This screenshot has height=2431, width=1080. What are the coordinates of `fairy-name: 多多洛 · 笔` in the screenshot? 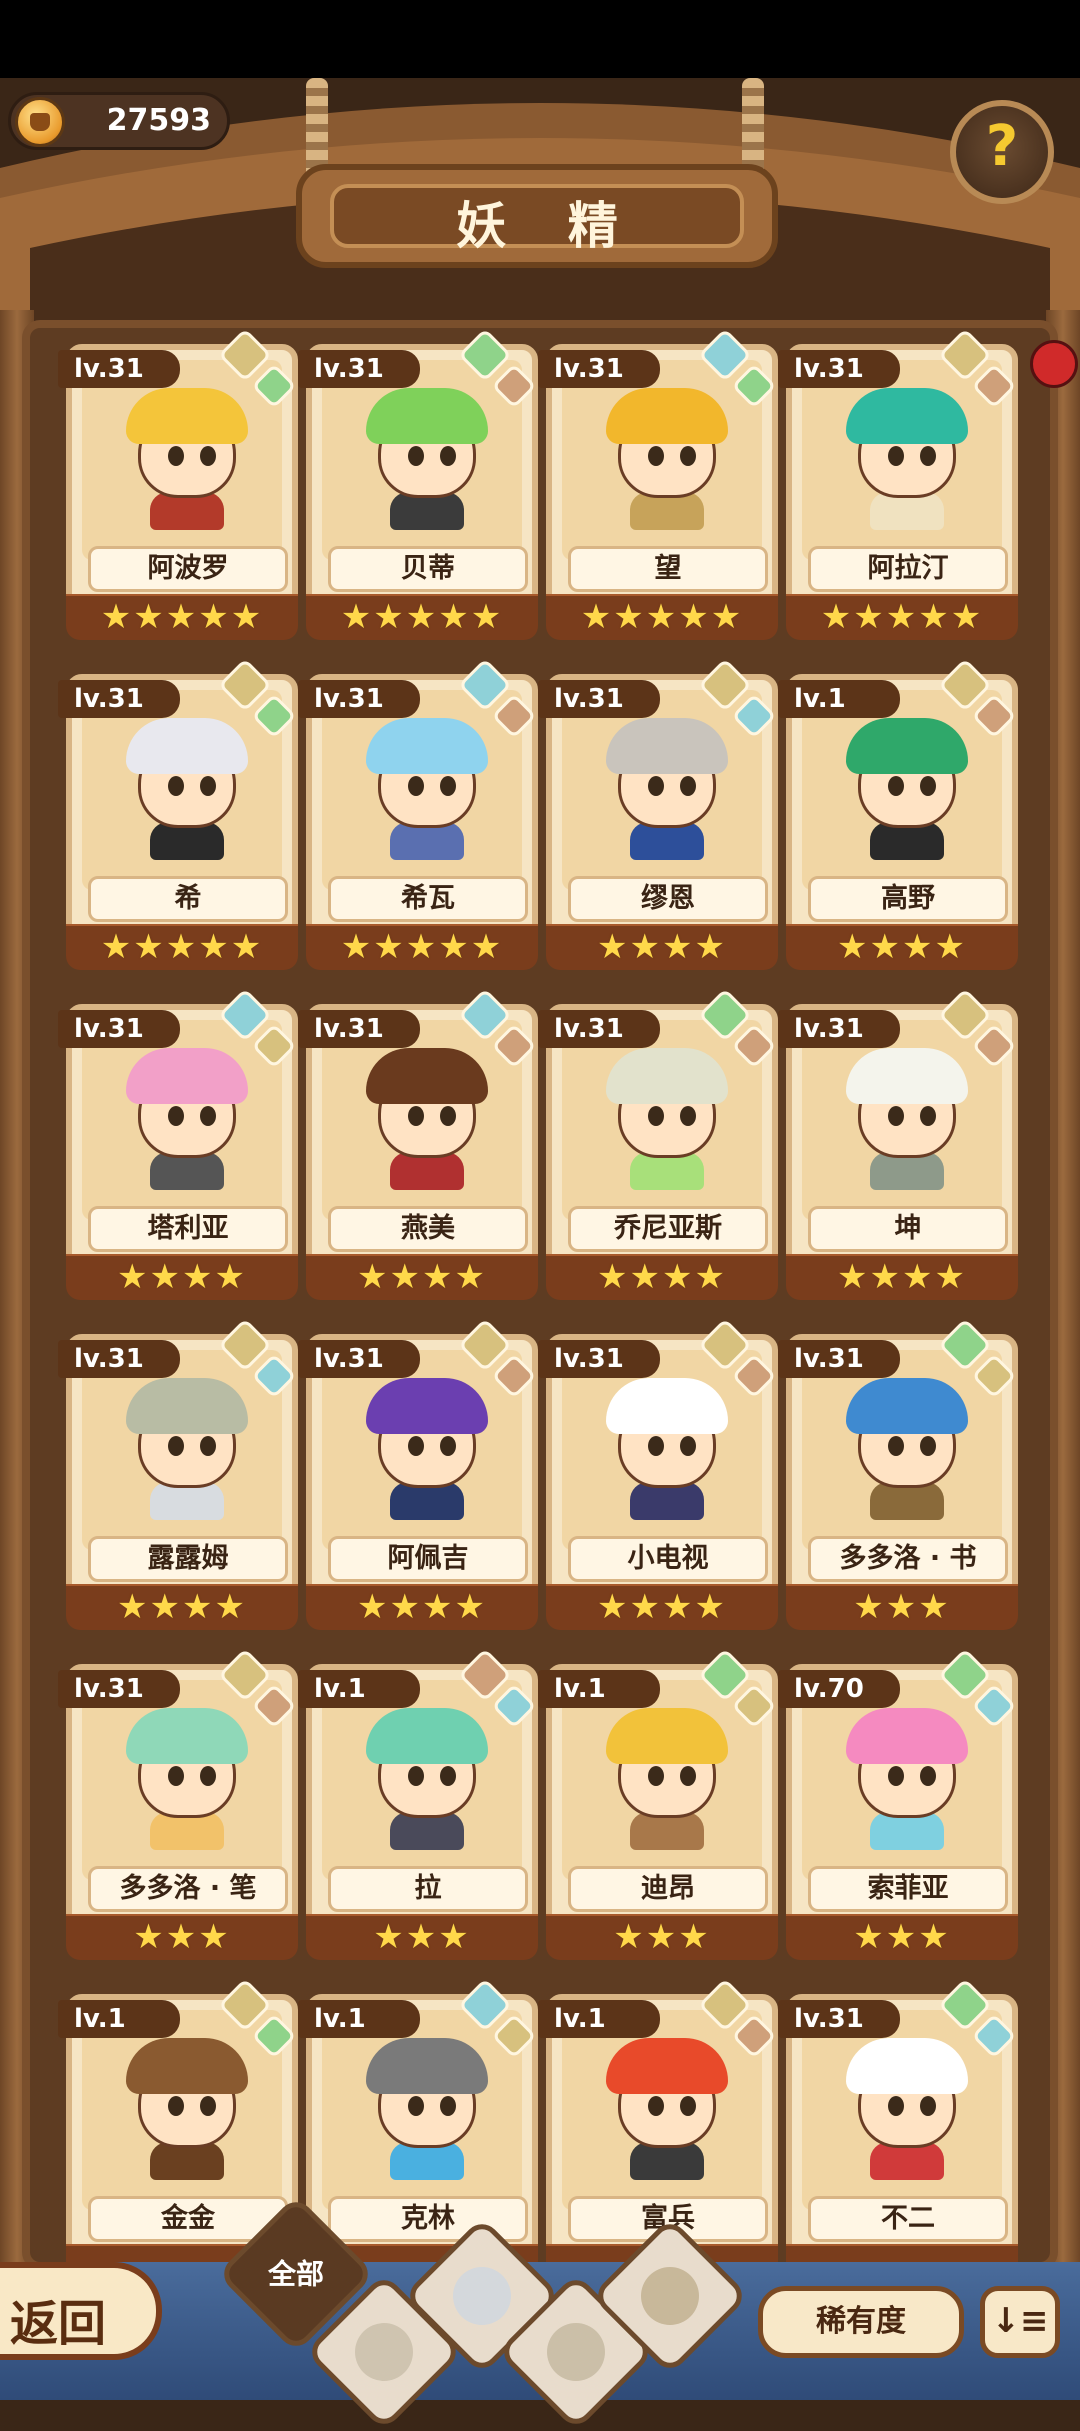 It's located at (188, 1889).